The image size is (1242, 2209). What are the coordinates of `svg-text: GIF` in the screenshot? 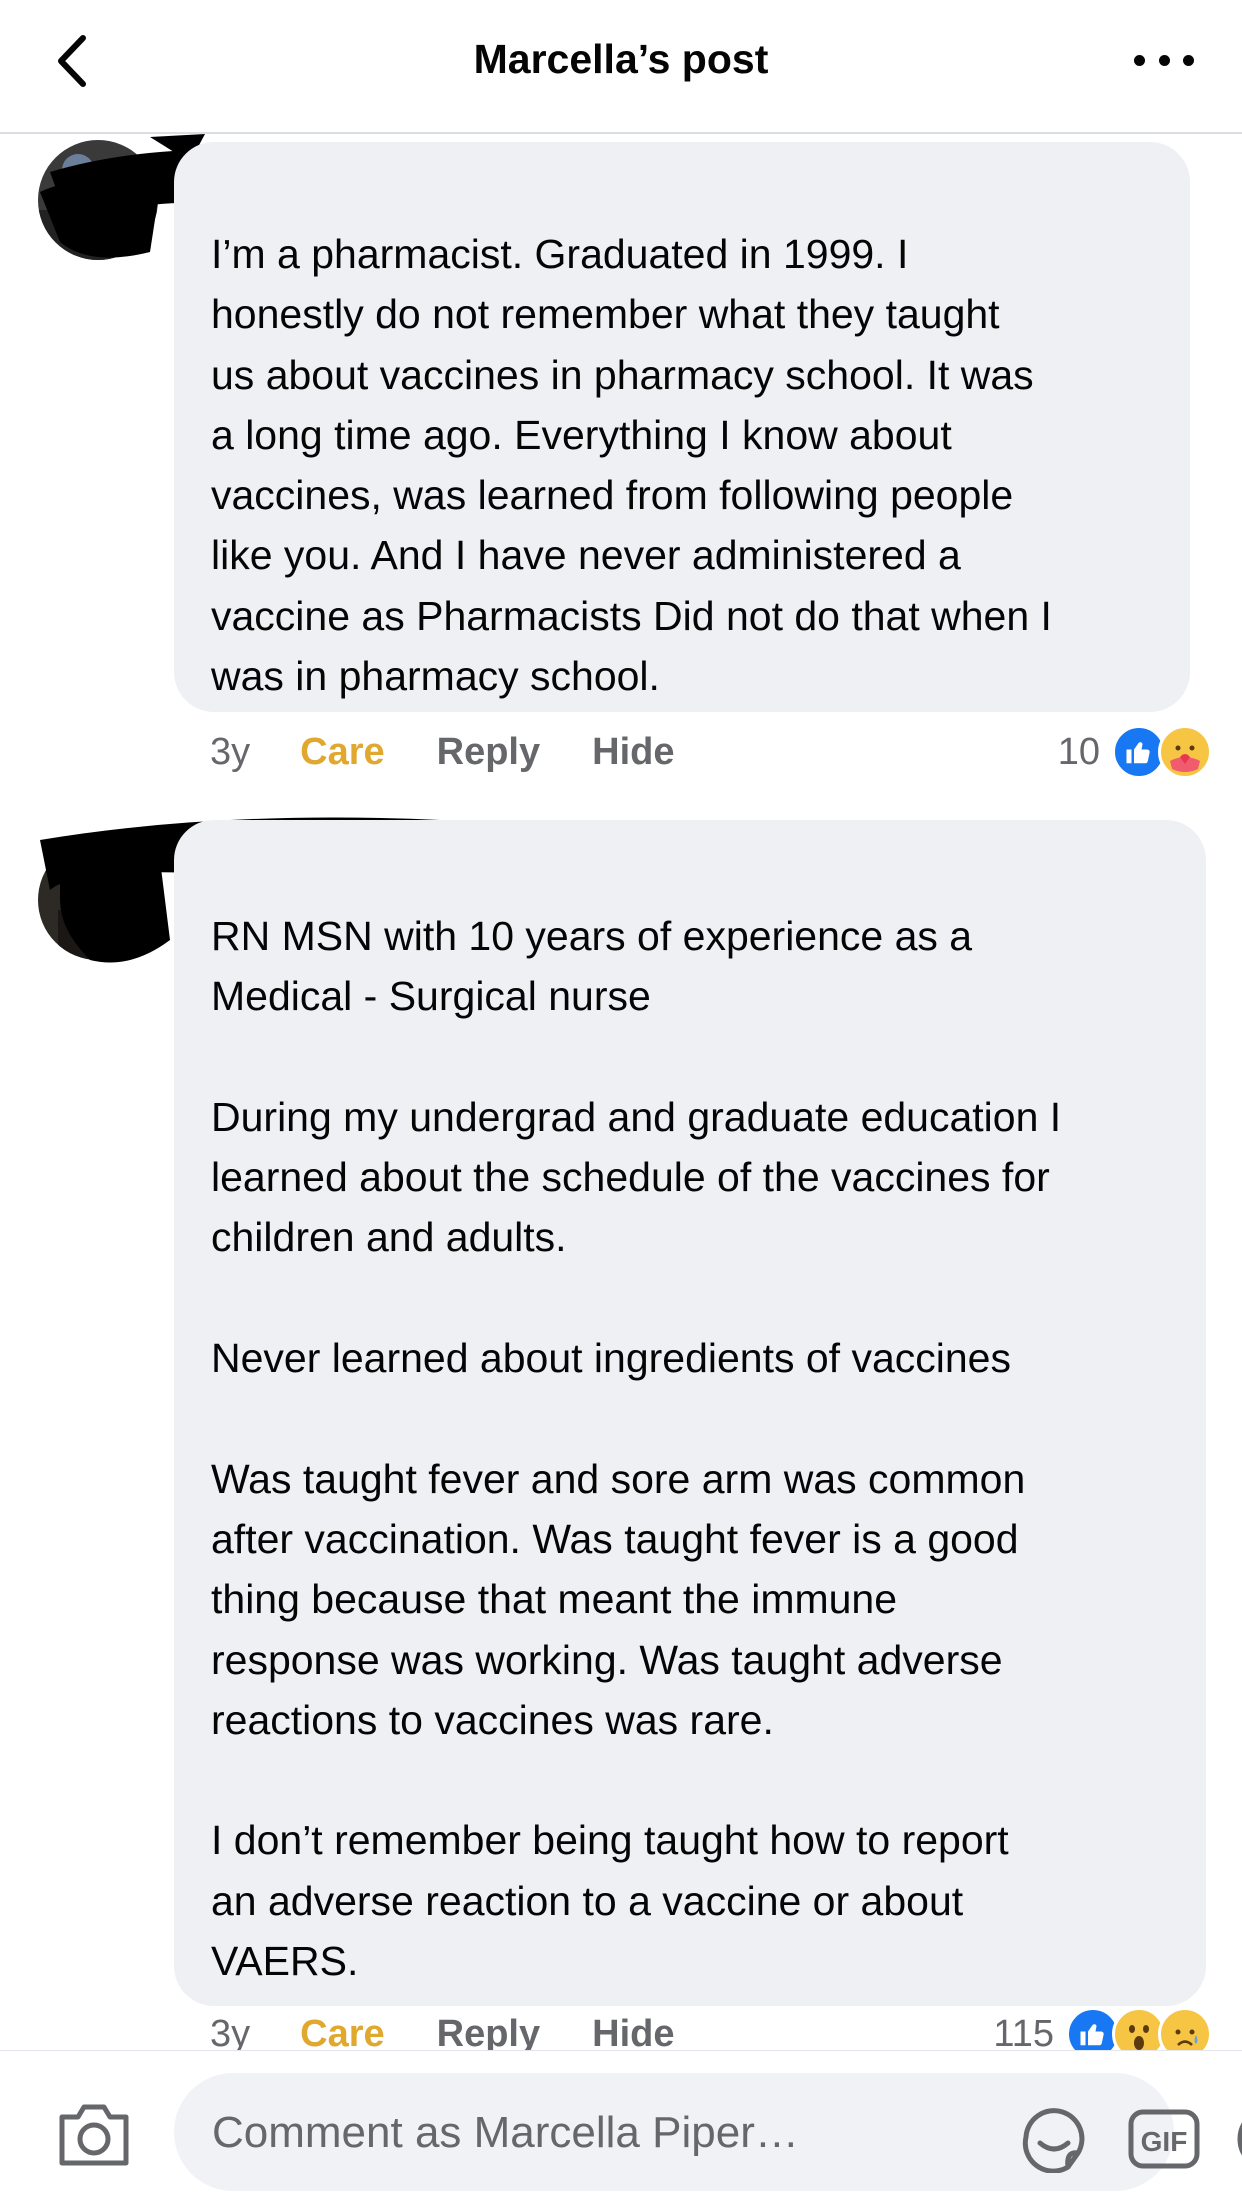 It's located at (1164, 2141).